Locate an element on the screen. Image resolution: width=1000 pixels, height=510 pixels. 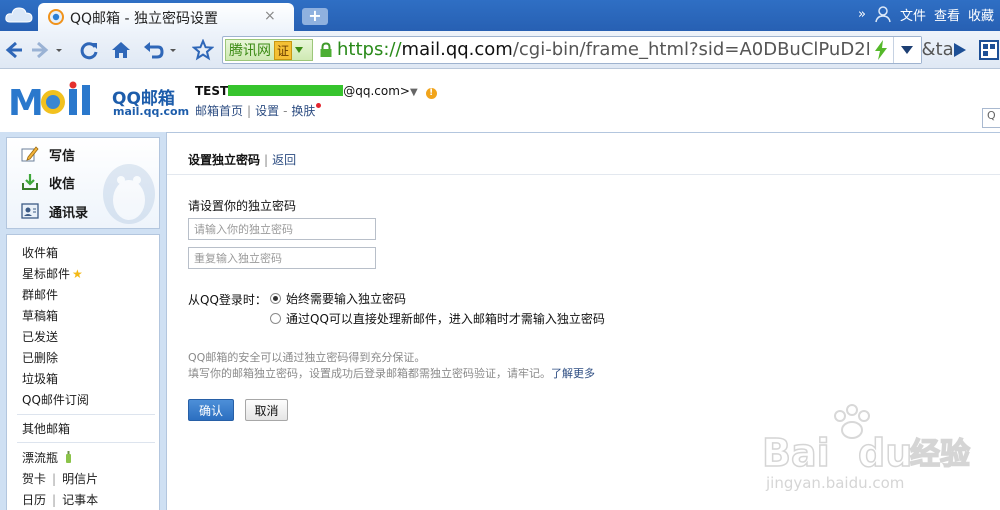
star-icon: ★ is located at coordinates (77, 274).